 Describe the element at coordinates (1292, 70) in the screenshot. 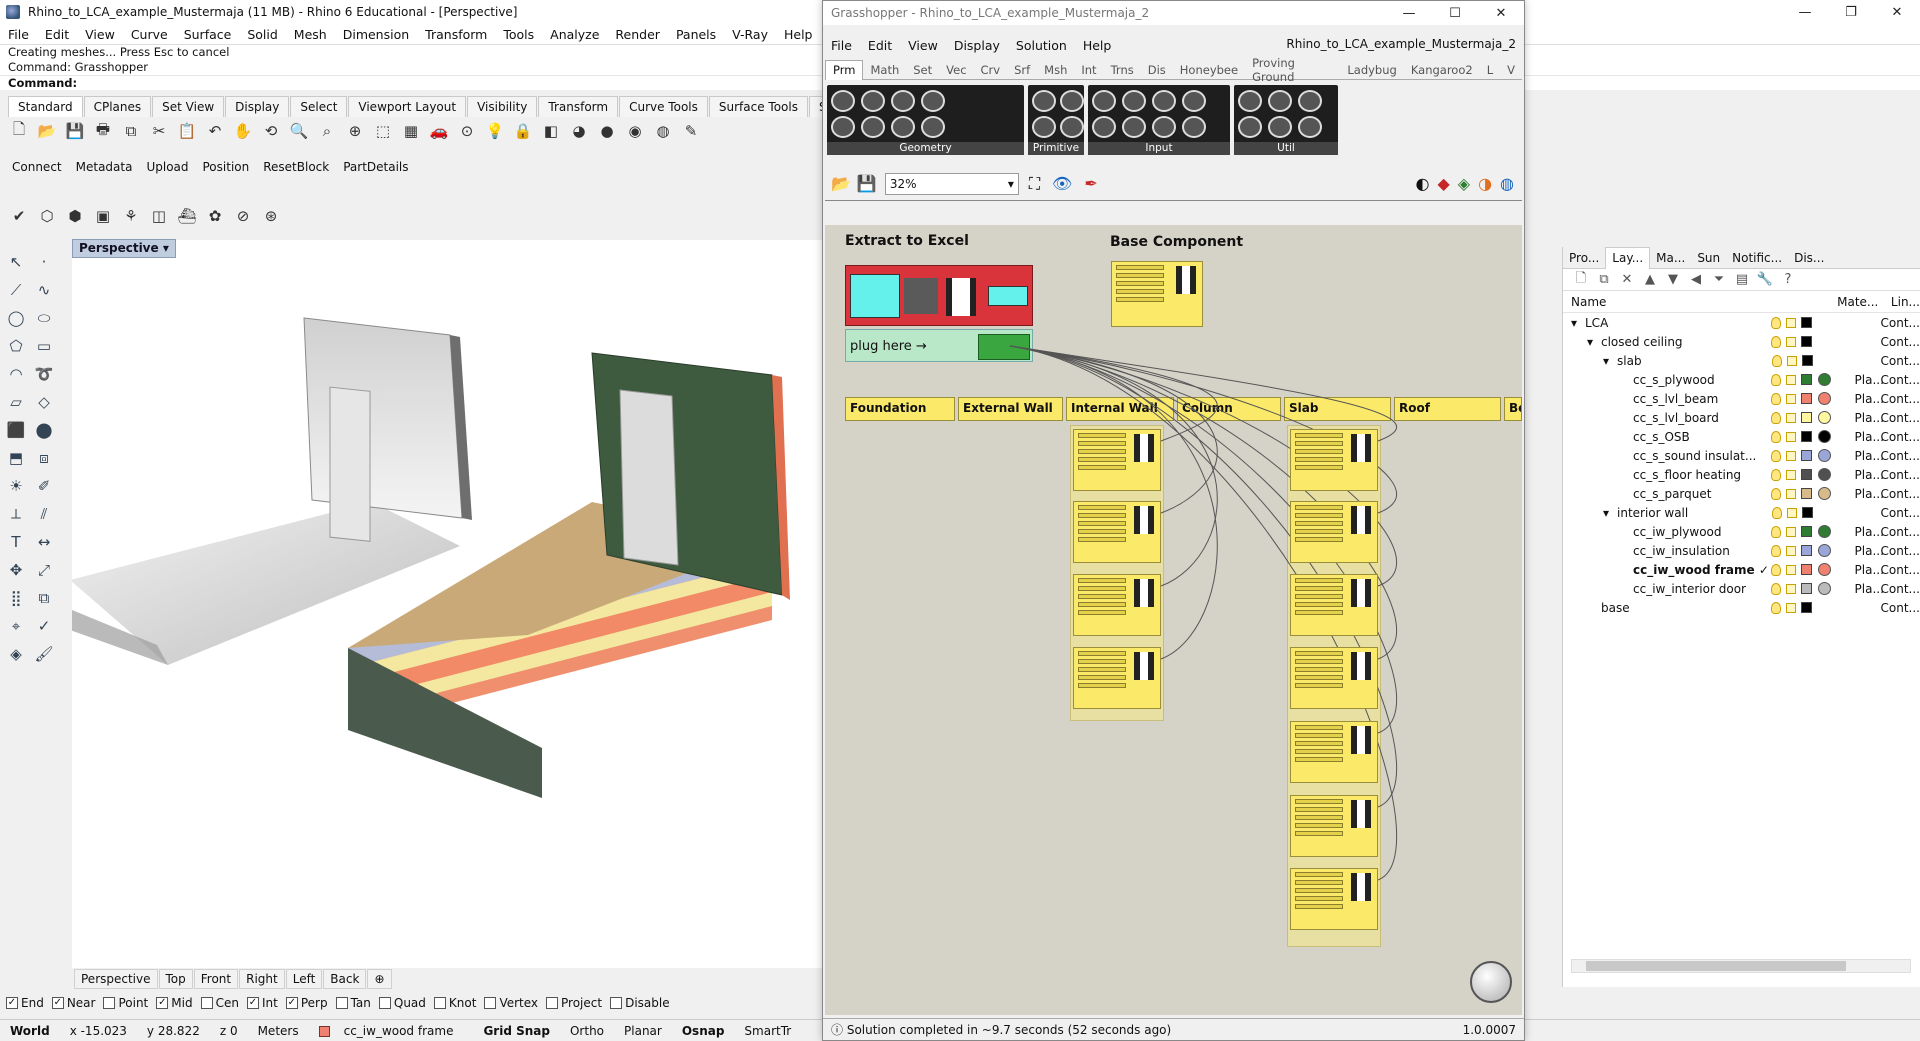

I see `gh-category-tab-11: Proving Ground` at that location.